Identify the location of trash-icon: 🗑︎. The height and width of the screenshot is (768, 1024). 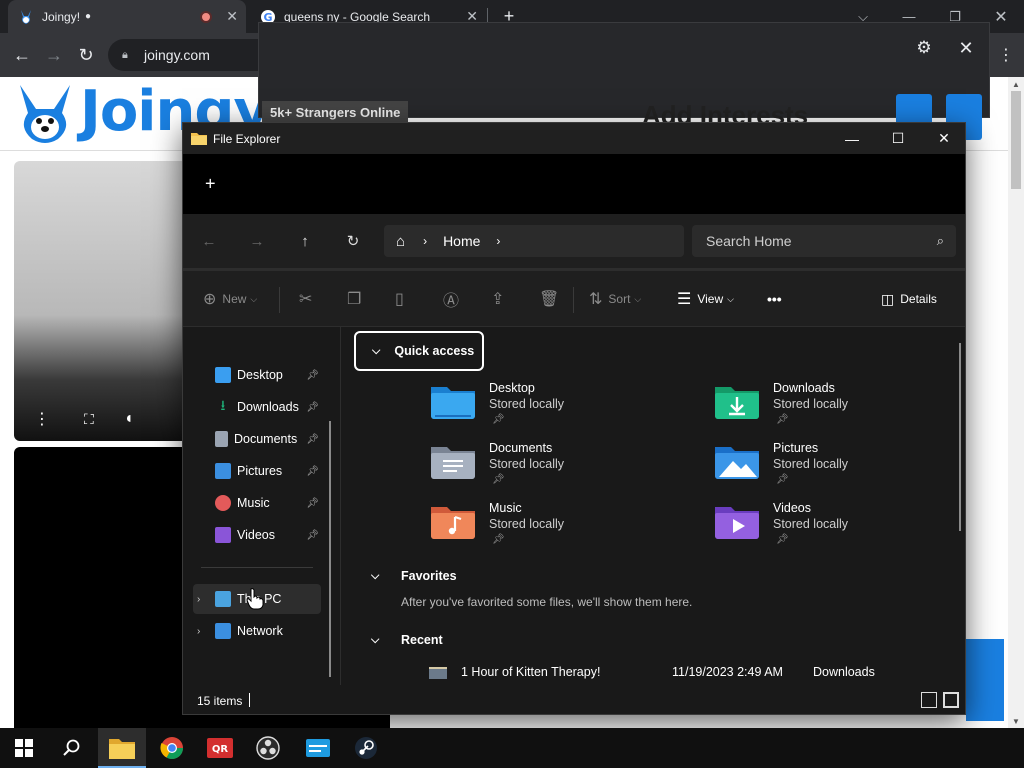
(549, 299).